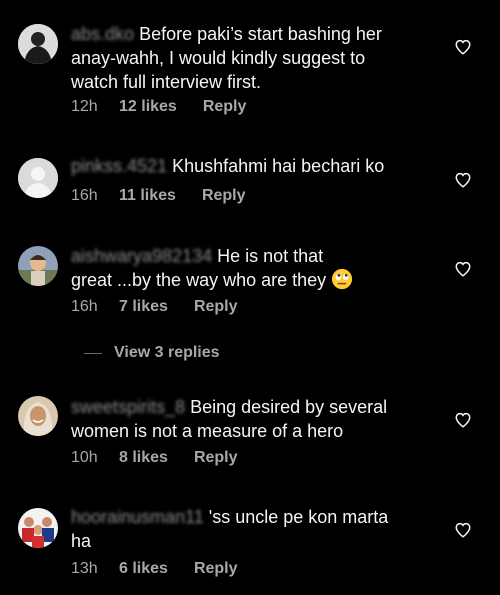  Describe the element at coordinates (128, 407) in the screenshot. I see `username: sweetspirits_8` at that location.